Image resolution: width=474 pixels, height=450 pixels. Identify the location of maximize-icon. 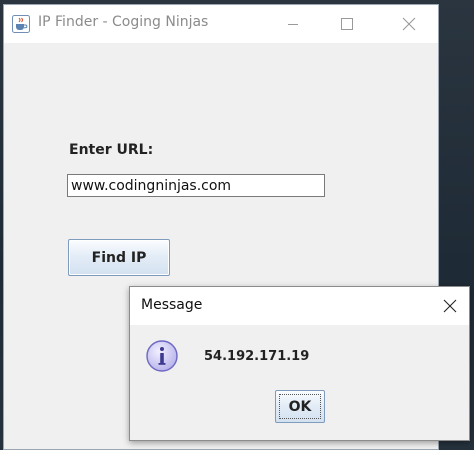
(347, 24).